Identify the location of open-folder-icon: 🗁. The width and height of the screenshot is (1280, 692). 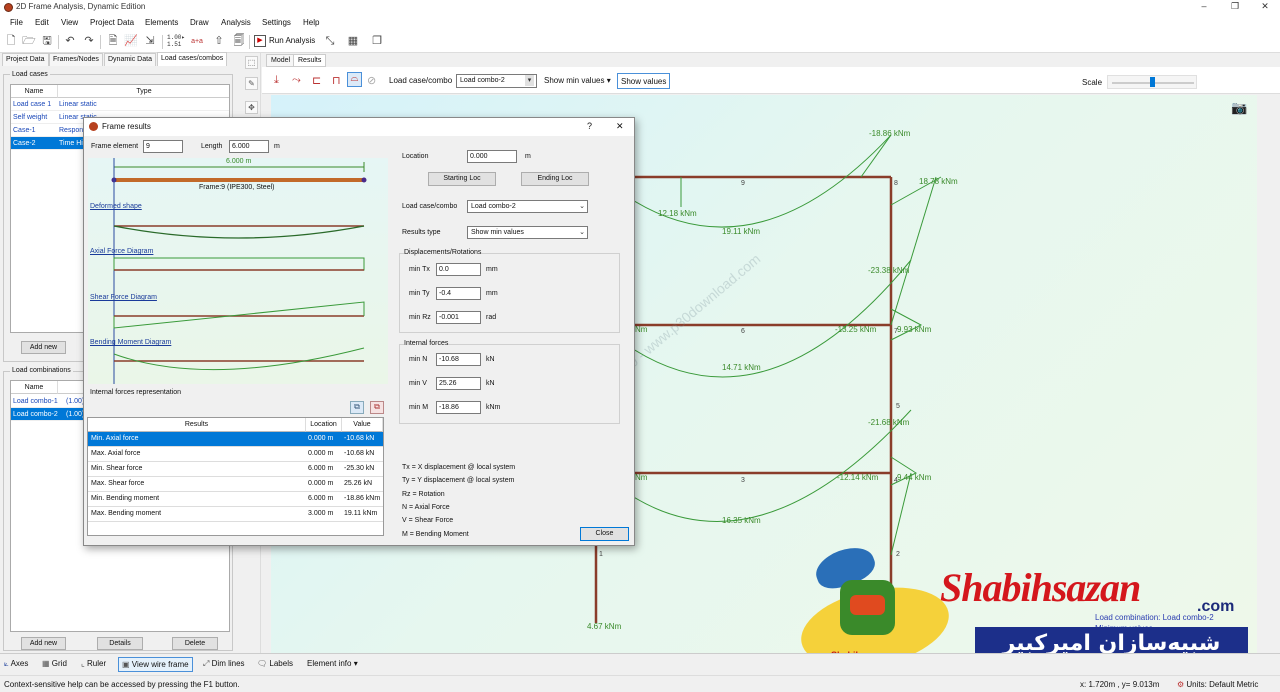
(29, 41).